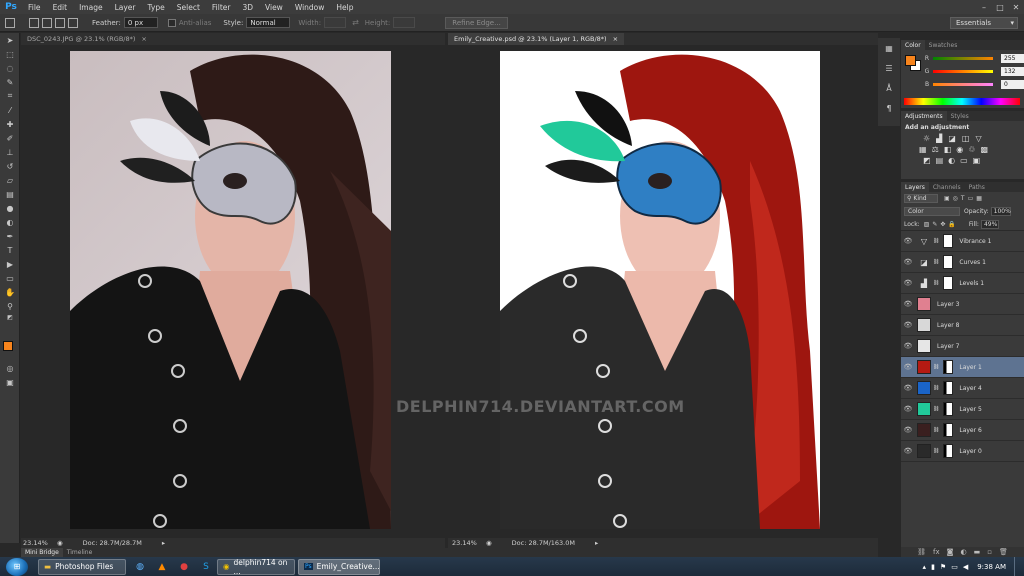  Describe the element at coordinates (10, 317) in the screenshot. I see `default-colors-icon: ◩` at that location.